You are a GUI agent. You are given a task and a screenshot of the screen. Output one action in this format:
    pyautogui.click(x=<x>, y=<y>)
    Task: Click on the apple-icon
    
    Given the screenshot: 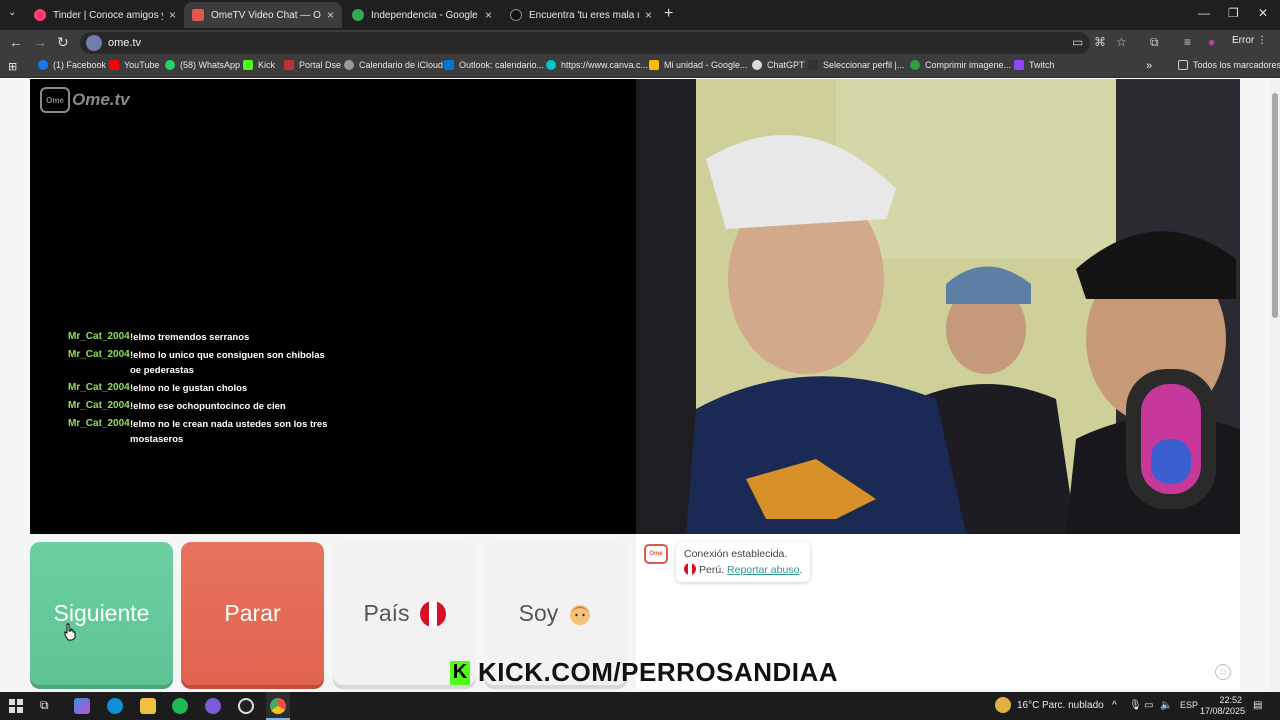 What is the action you would take?
    pyautogui.click(x=349, y=65)
    